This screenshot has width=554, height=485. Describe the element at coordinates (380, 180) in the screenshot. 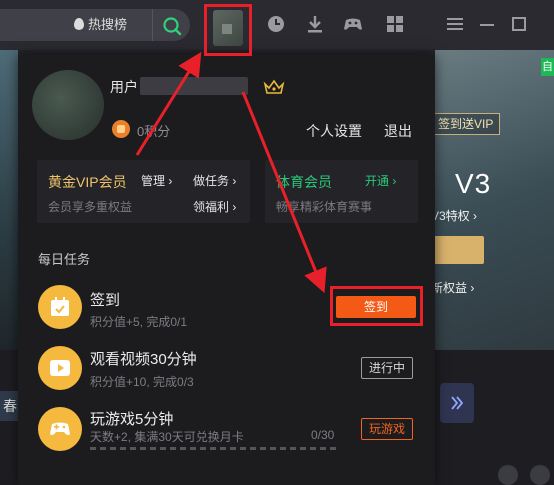

I see `sport-open-link: 开通 ›` at that location.